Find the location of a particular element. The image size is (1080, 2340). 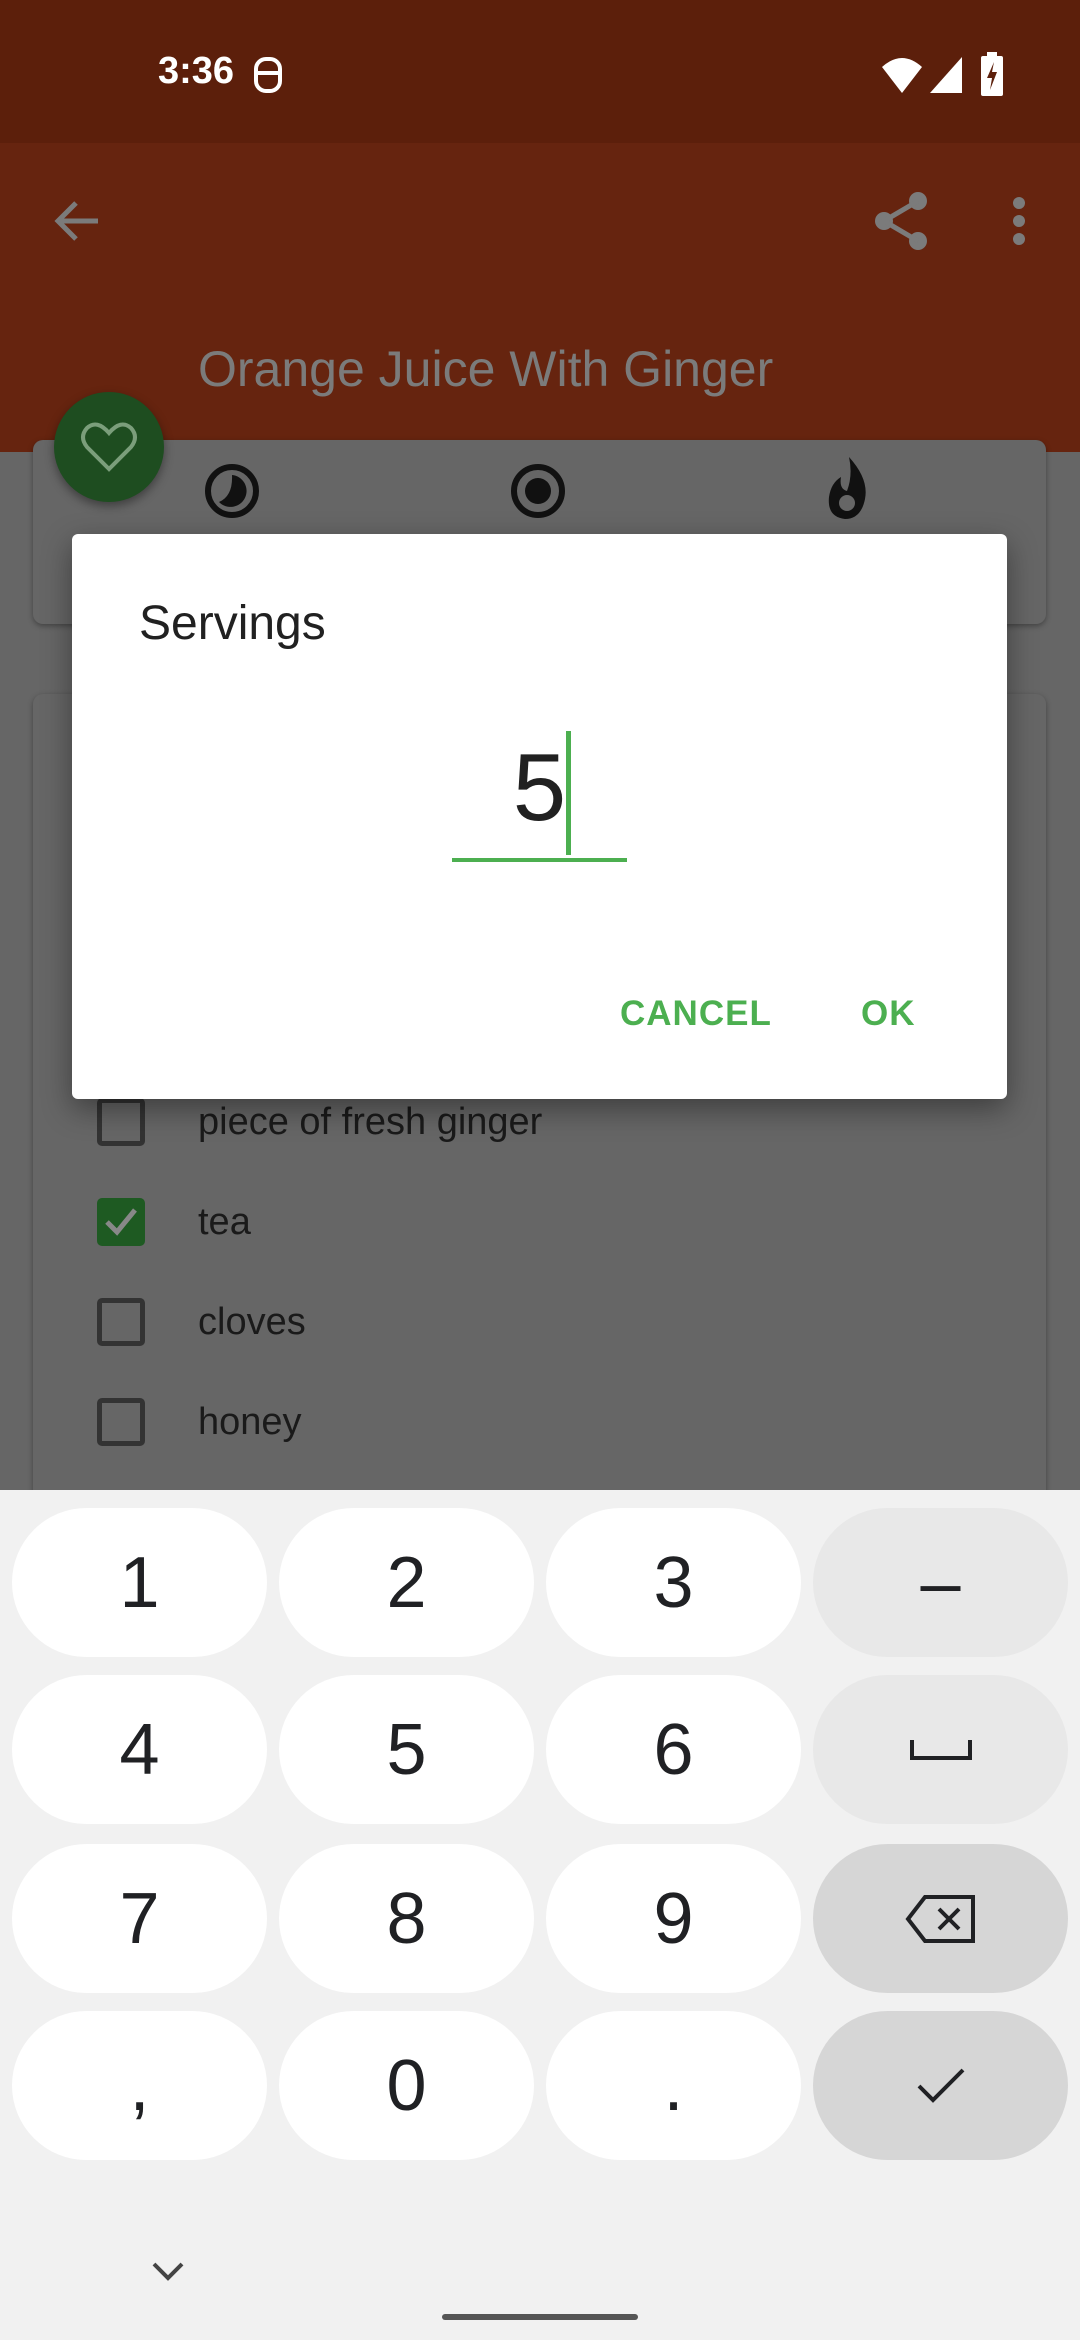

backspace-icon is located at coordinates (939, 1918).